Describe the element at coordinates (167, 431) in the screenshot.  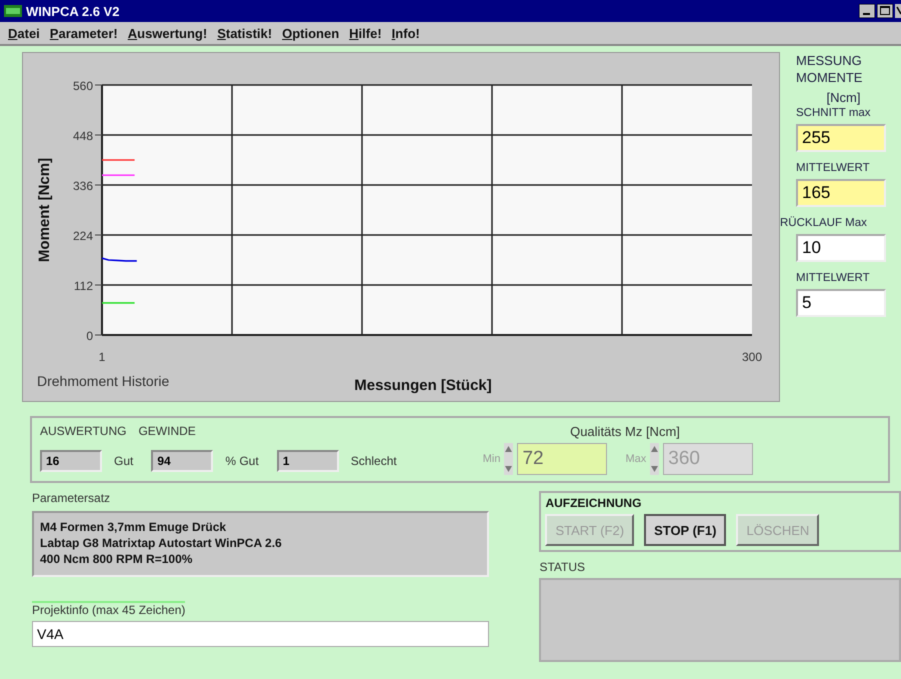
I see `group-label: GEWINDE` at that location.